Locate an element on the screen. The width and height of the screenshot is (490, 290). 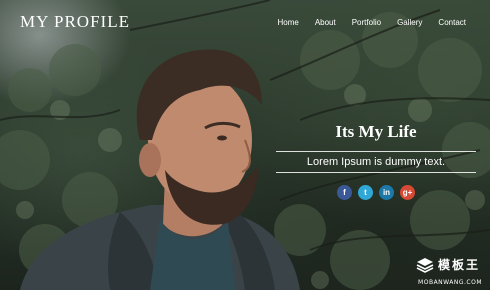
facebook-icon: f is located at coordinates (344, 192).